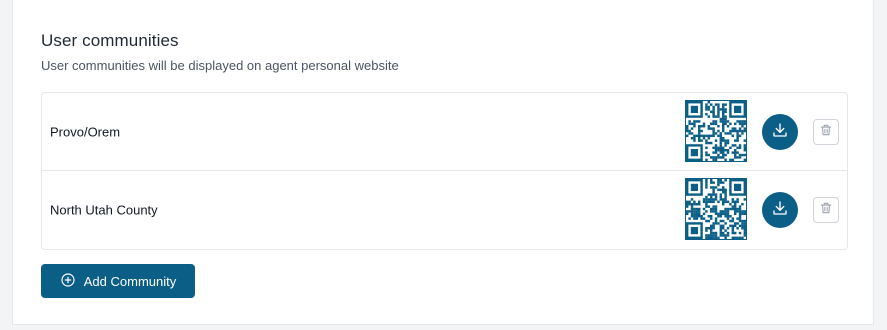  I want to click on plus-circle-icon, so click(68, 281).